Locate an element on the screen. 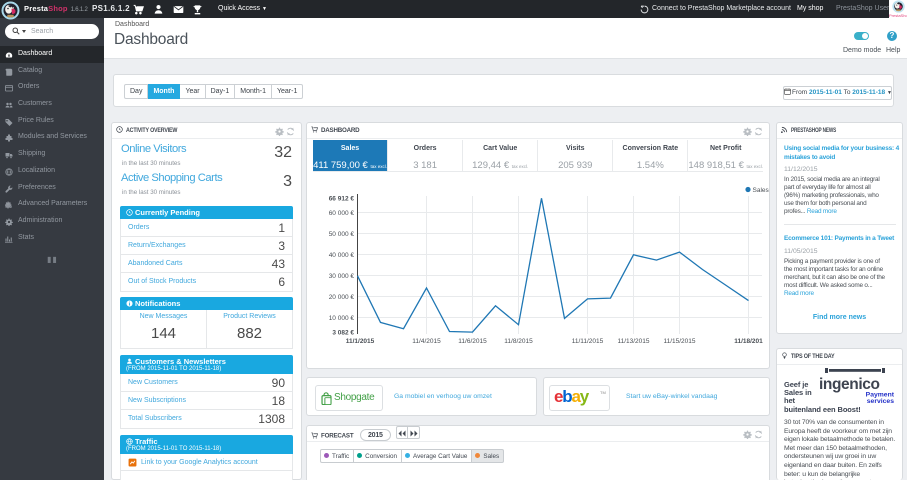  svg-text: 11/6/2015 is located at coordinates (472, 341).